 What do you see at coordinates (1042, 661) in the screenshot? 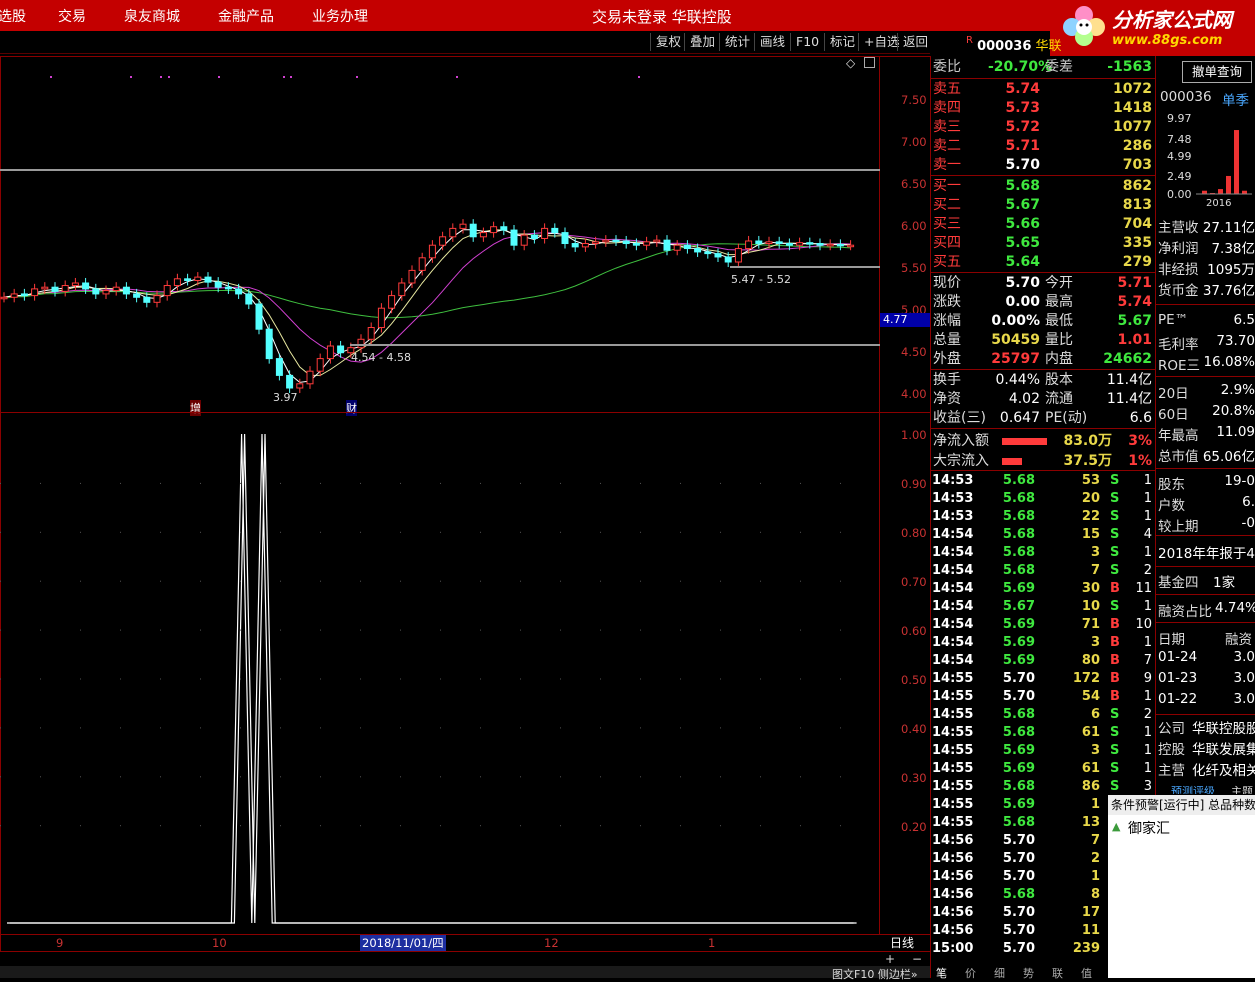
I see `tick-row: 14:54 5.69 80 B 7` at bounding box center [1042, 661].